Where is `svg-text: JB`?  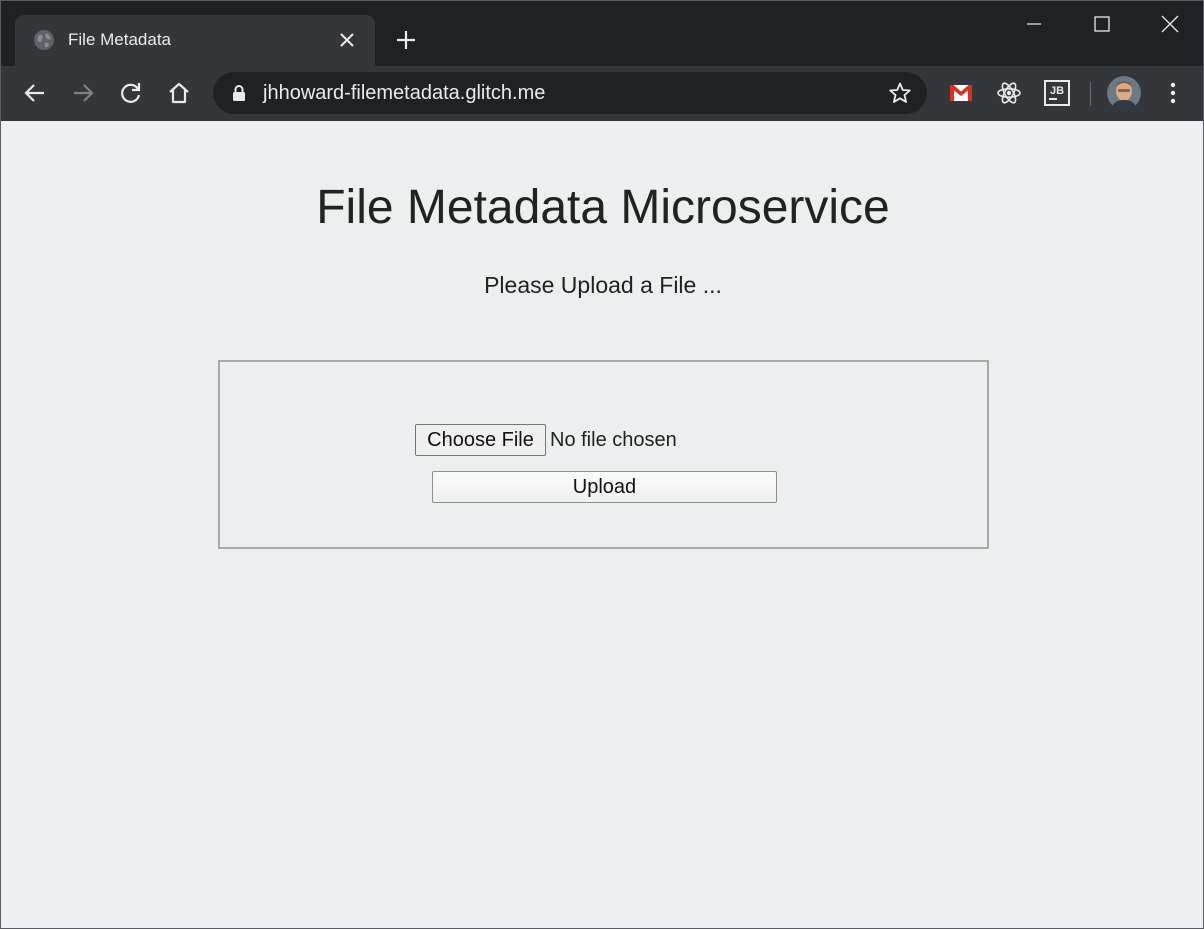 svg-text: JB is located at coordinates (1057, 91).